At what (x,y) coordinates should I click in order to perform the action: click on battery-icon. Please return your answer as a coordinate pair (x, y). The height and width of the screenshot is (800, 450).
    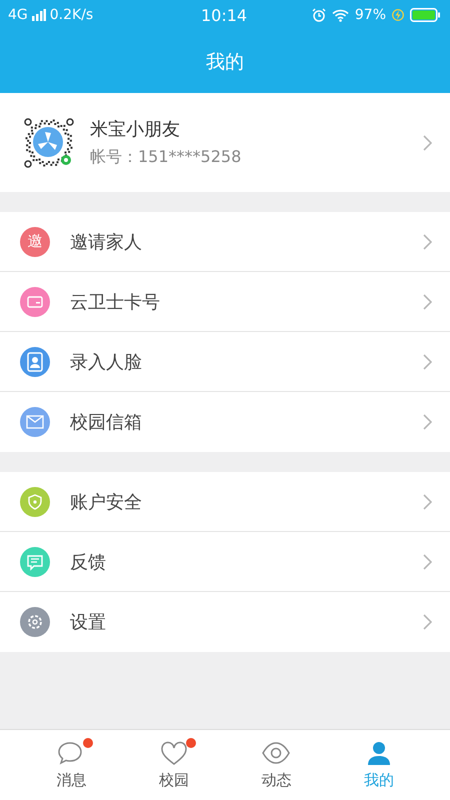
    Looking at the image, I should click on (425, 15).